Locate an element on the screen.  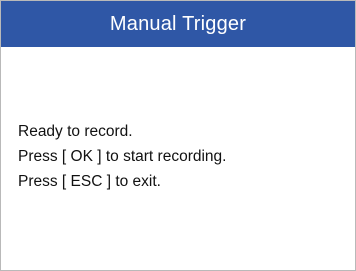
ready-message: Ready to record. is located at coordinates (75, 131).